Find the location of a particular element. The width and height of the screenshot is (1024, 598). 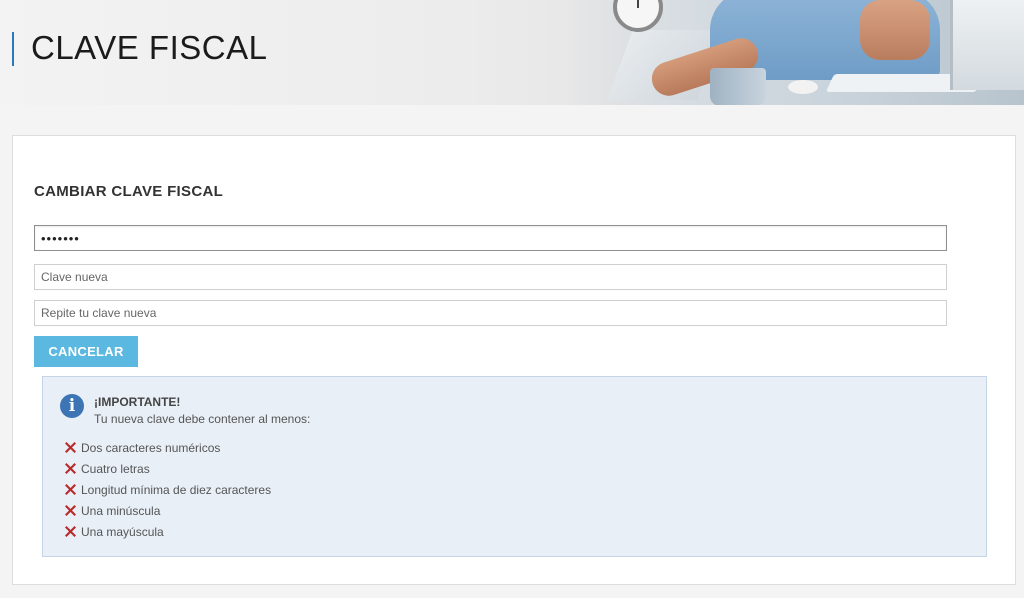

new-password-field is located at coordinates (490, 277).